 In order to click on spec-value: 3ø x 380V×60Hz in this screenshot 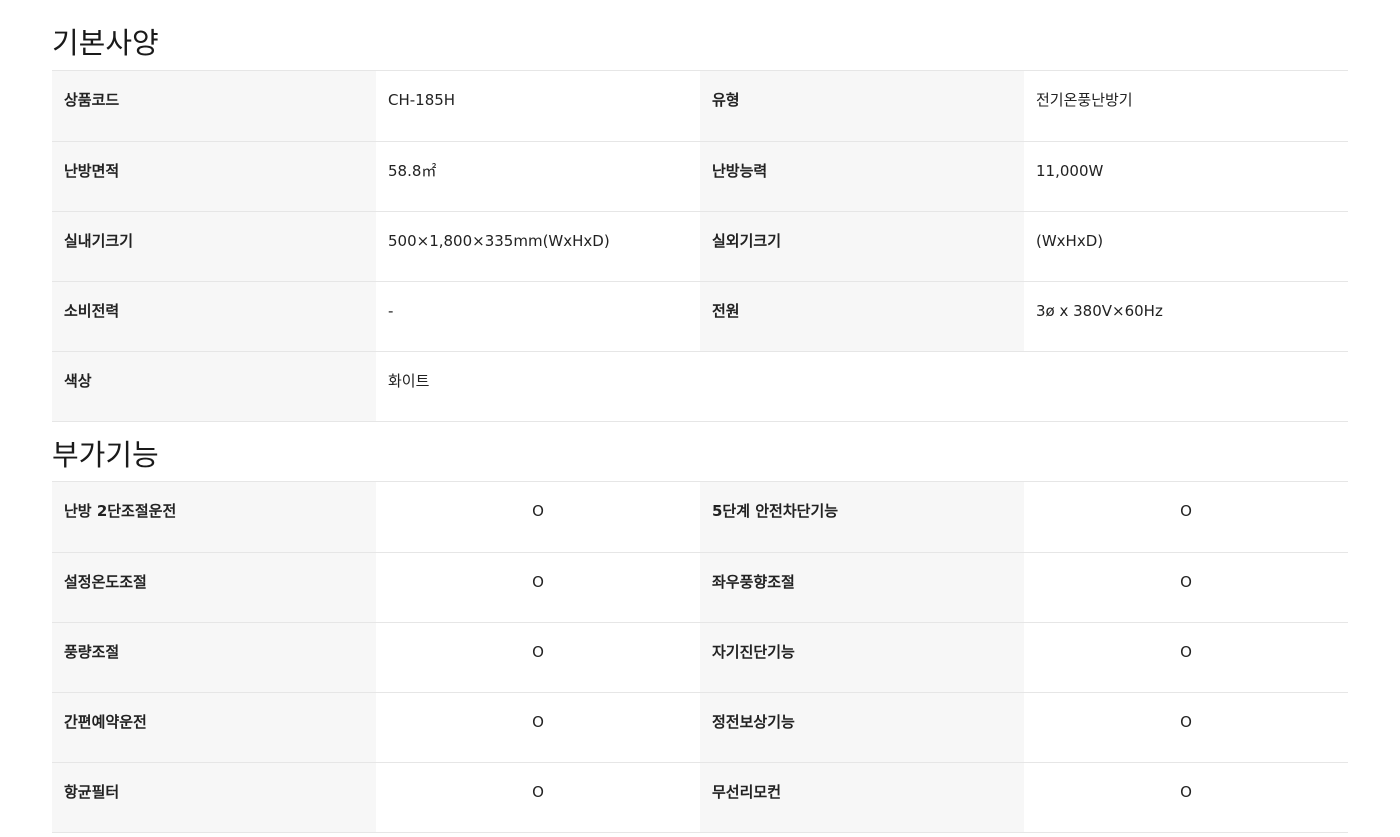, I will do `click(1186, 316)`.